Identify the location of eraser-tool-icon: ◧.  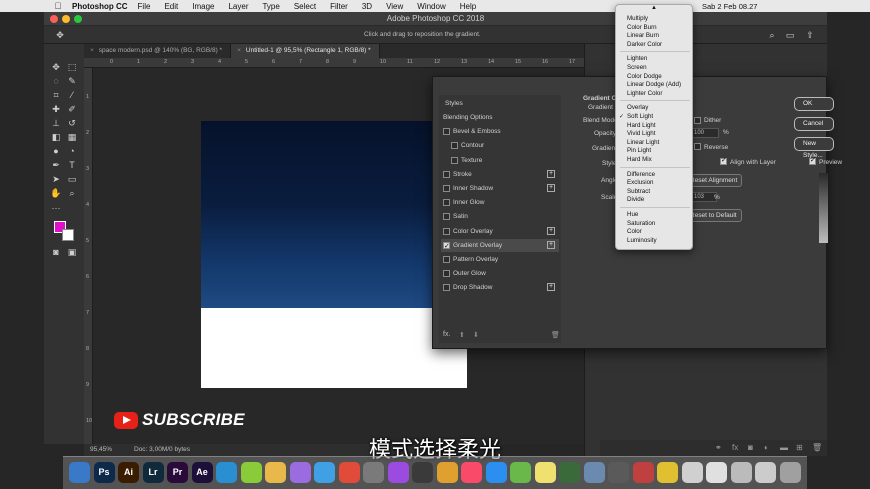
(56, 137).